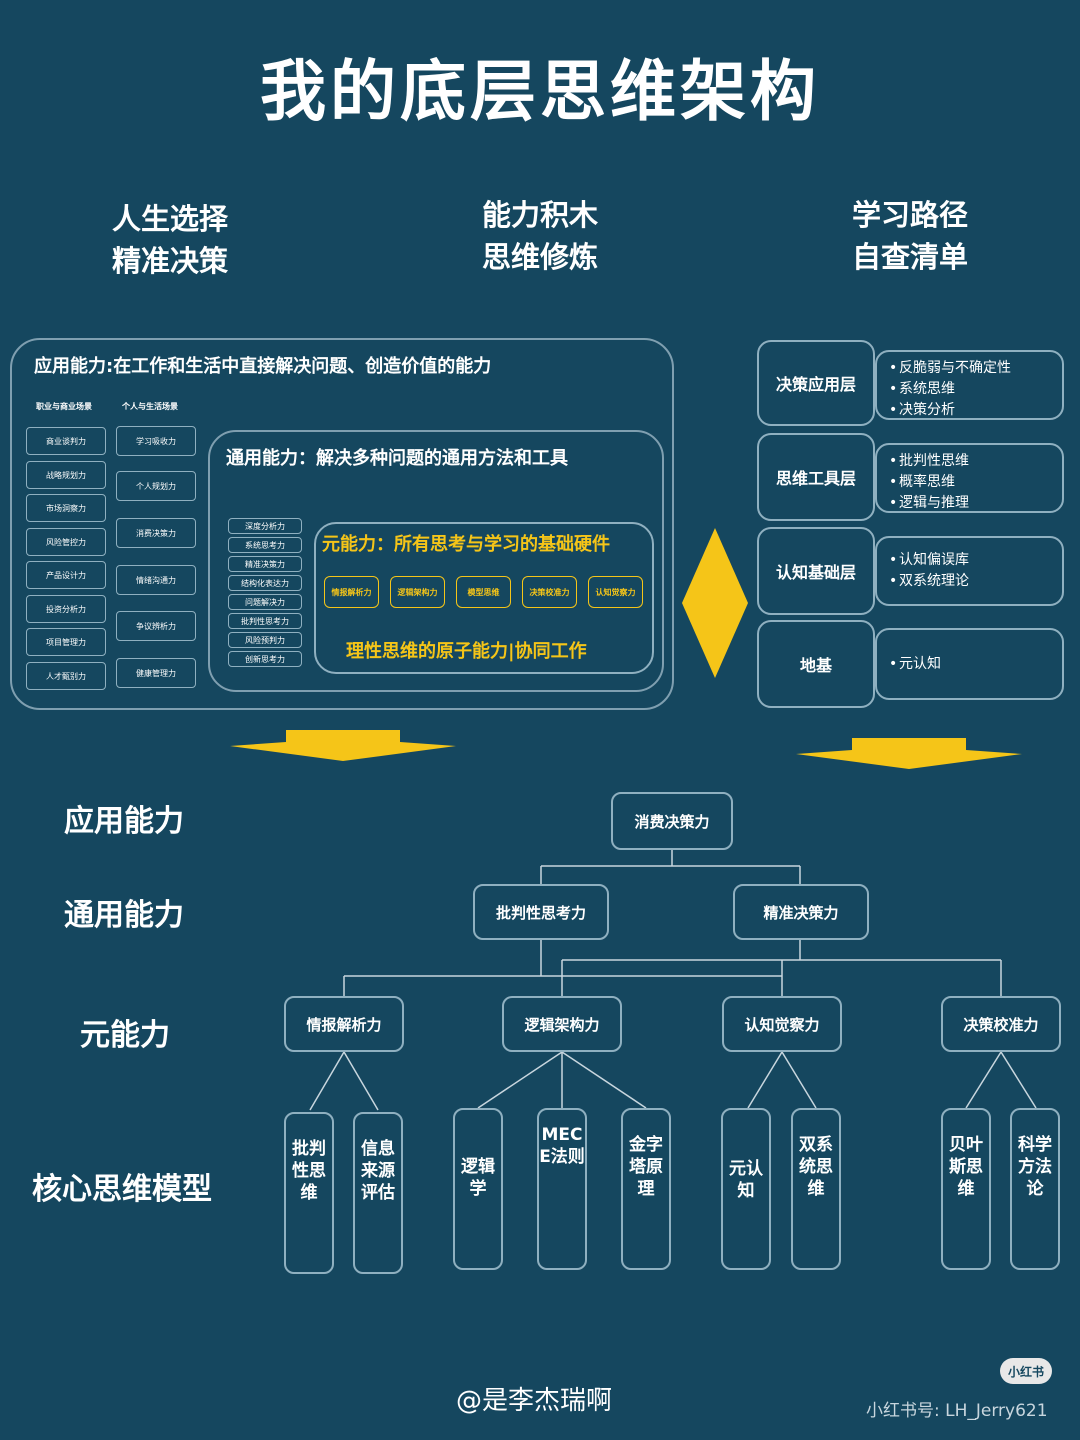 This screenshot has height=1440, width=1080. I want to click on tree-meta-node: 决策校准力, so click(1001, 1024).